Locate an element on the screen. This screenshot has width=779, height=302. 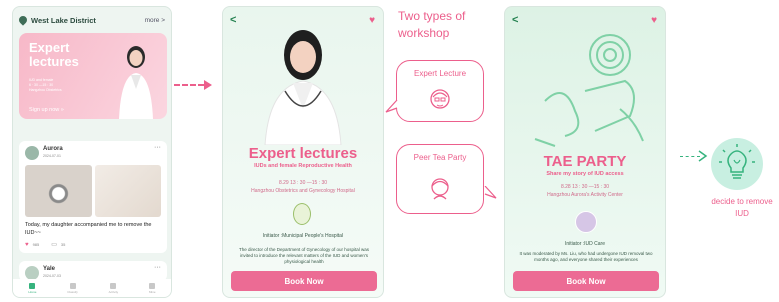
event-title: Expert lectures is located at coordinates (303, 153).